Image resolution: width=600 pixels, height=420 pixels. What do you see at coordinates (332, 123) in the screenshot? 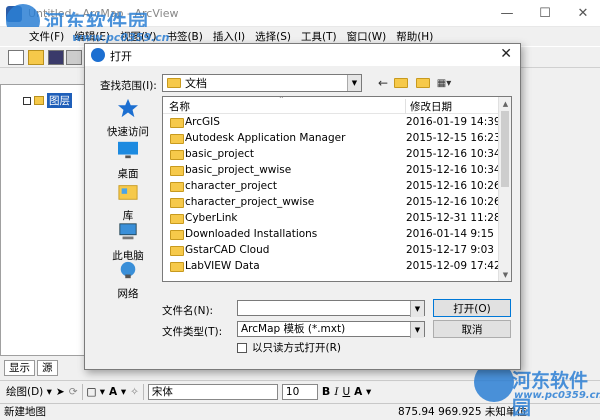
I see `file-row-arcgis: ArcGIS 2016-01-19 14:39` at bounding box center [332, 123].